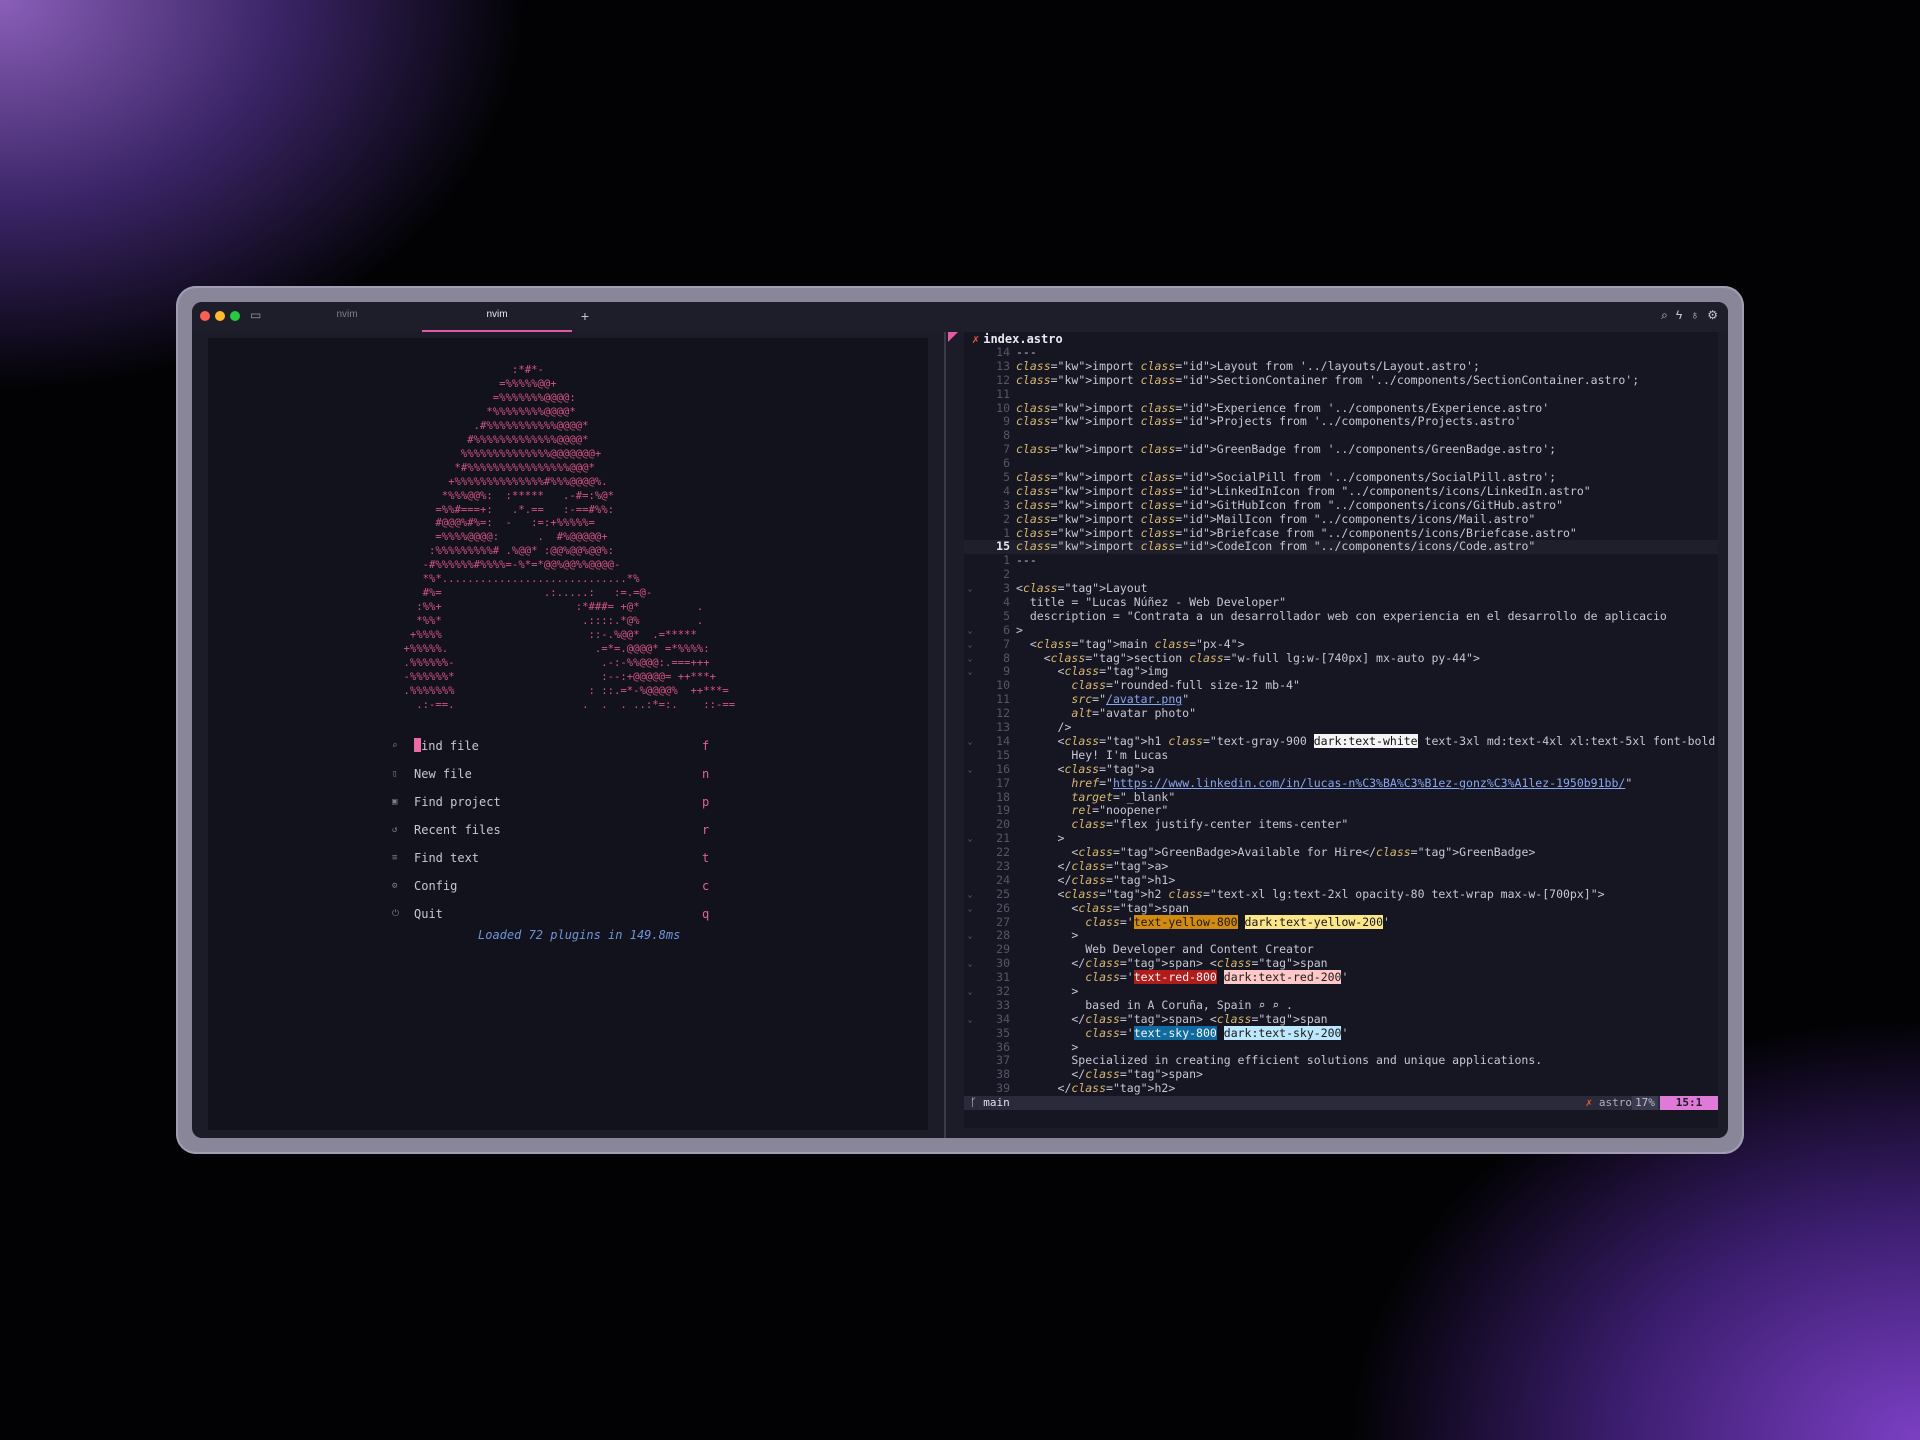 Image resolution: width=1920 pixels, height=1440 pixels. I want to click on bulb-icon: ♁, so click(1694, 315).